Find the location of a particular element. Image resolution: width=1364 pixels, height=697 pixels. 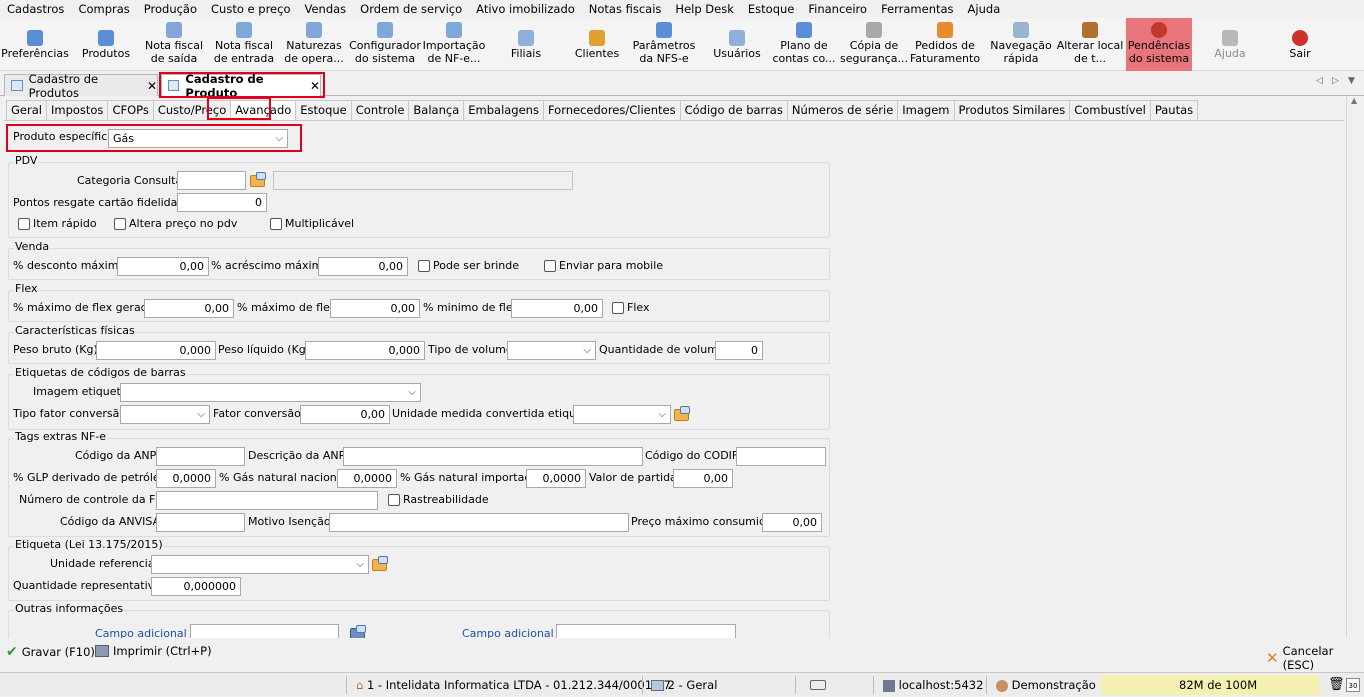

motivo-isencao-input is located at coordinates (479, 522).